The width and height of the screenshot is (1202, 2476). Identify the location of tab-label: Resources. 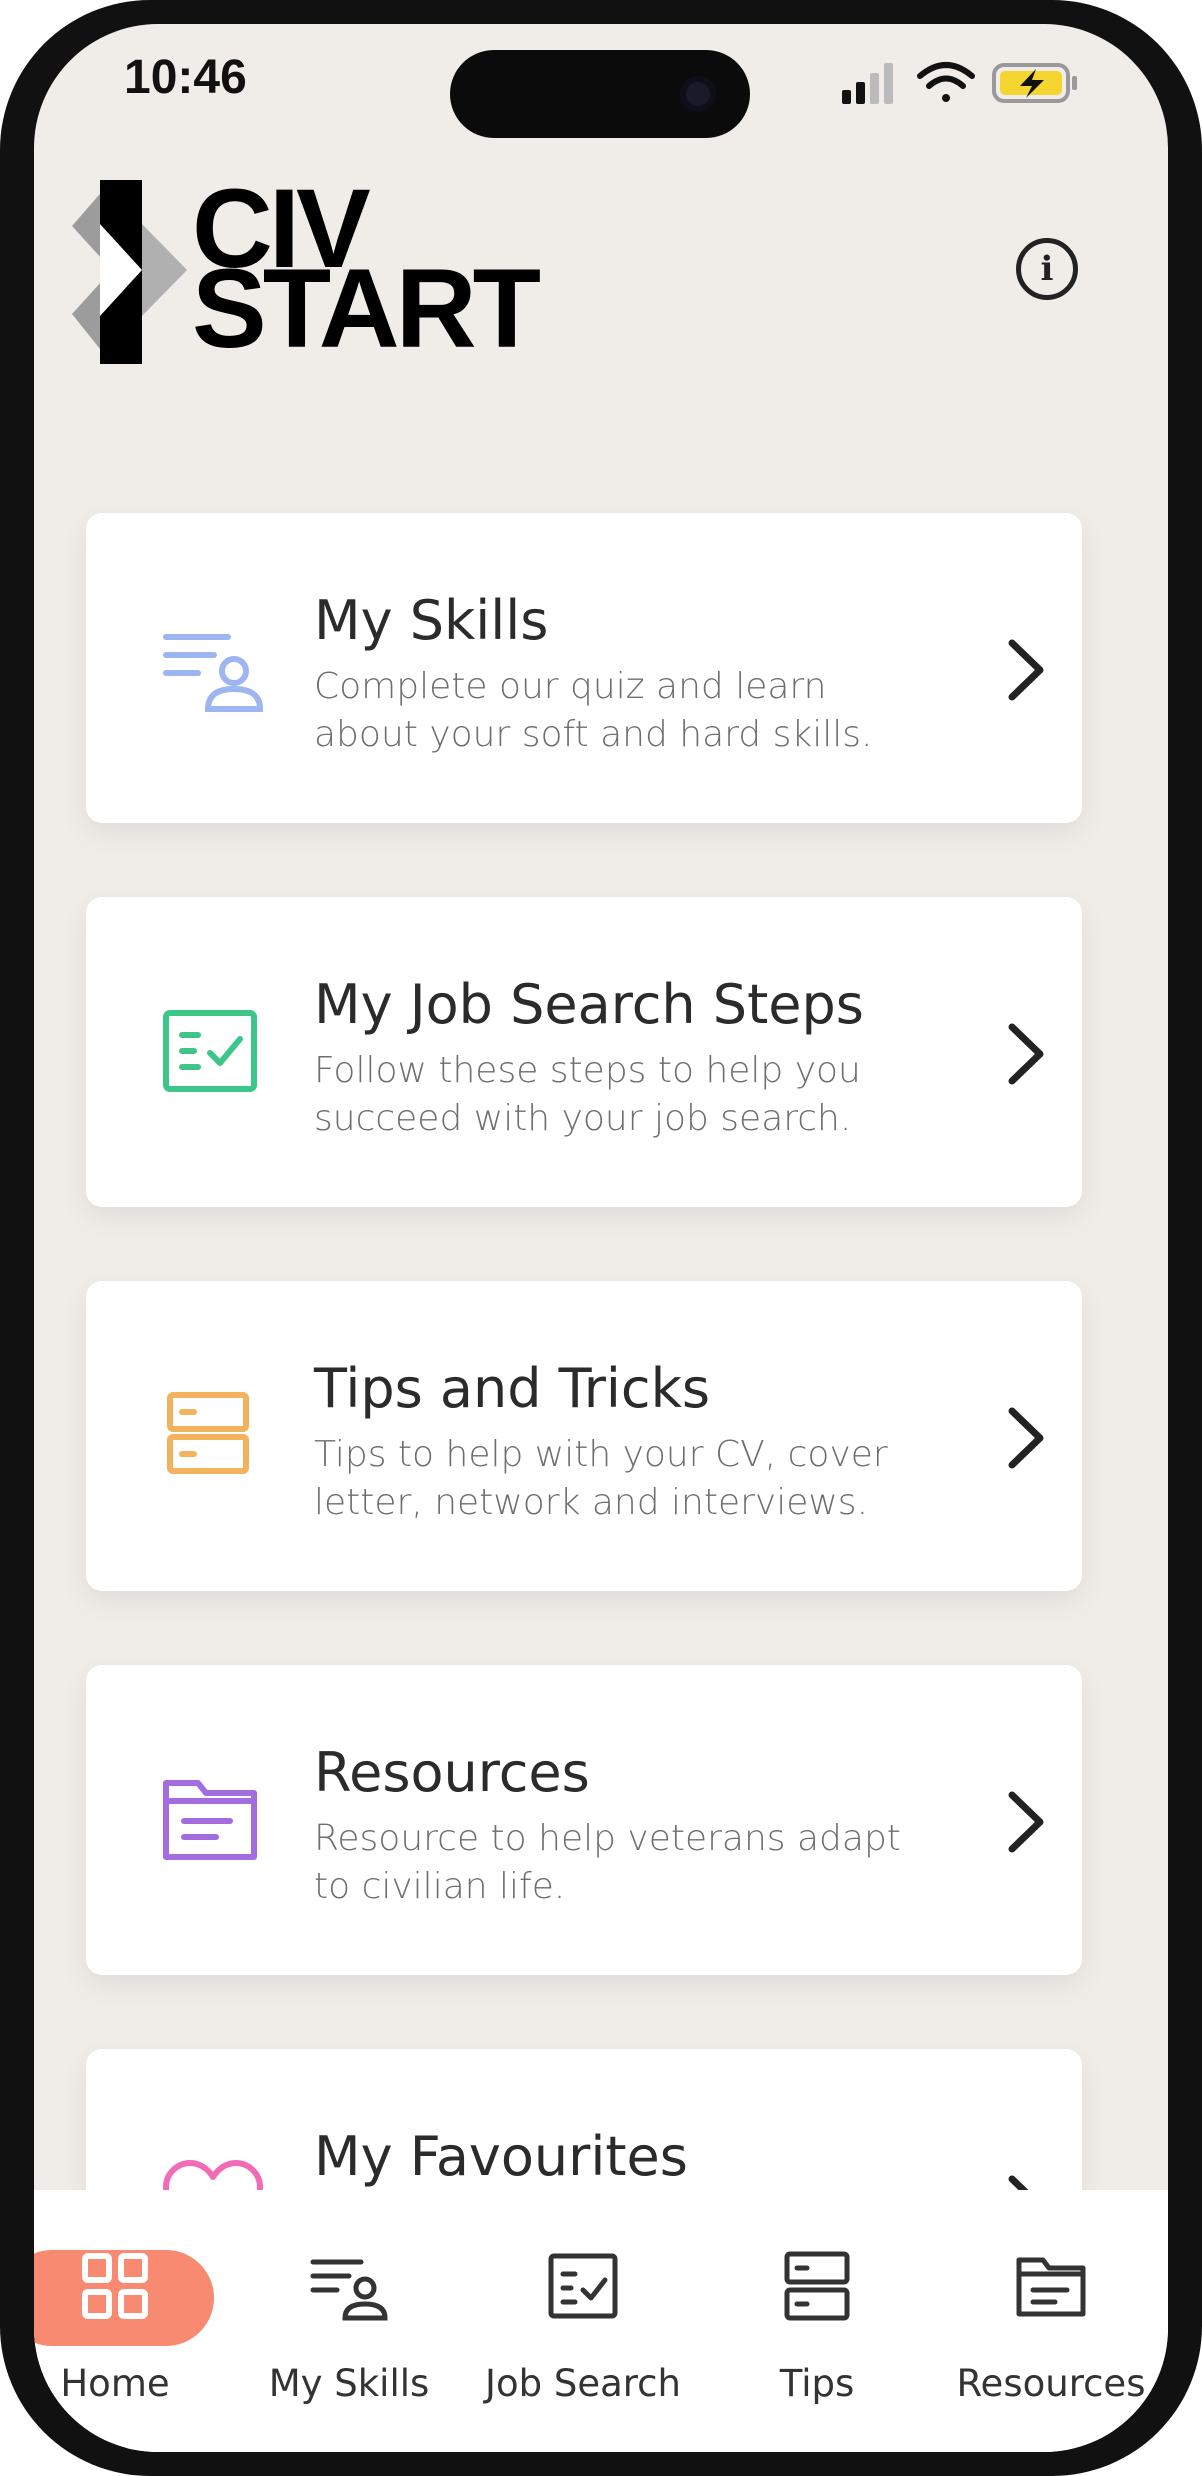
(1051, 2383).